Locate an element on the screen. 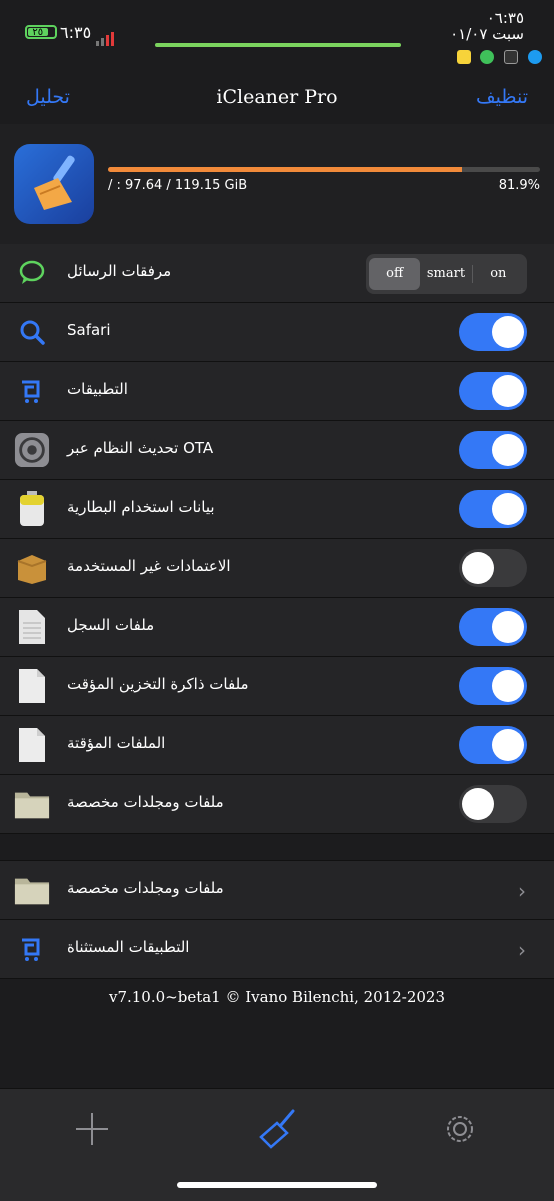 The height and width of the screenshot is (1201, 554). search-icon is located at coordinates (32, 332).